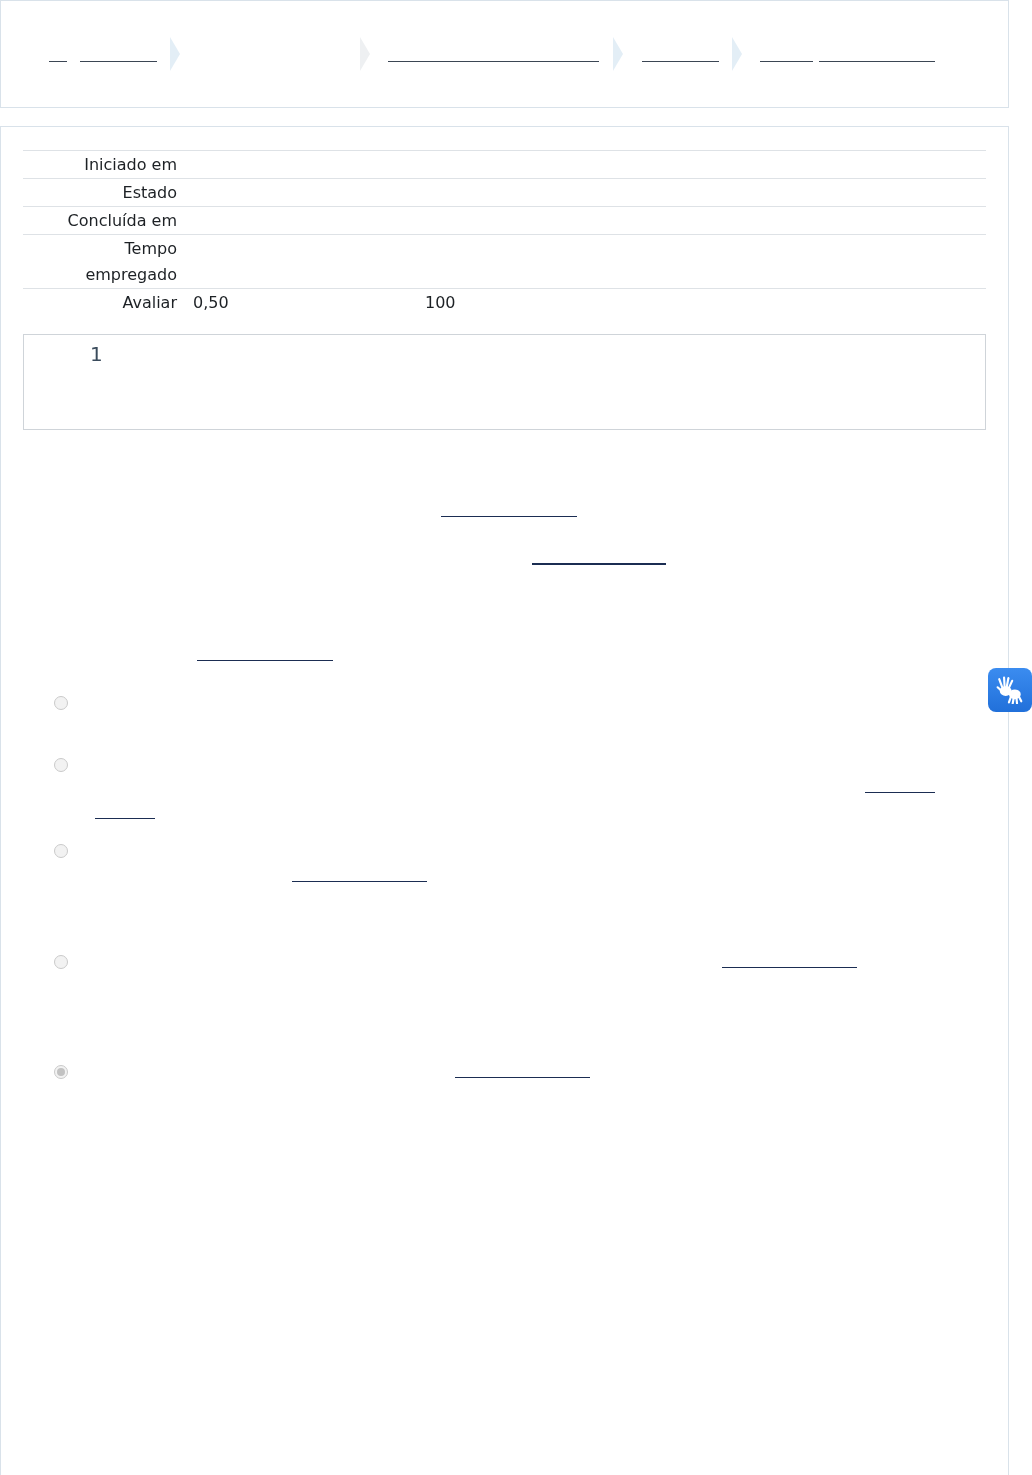 This screenshot has height=1475, width=1032. I want to click on hands-icon, so click(1010, 690).